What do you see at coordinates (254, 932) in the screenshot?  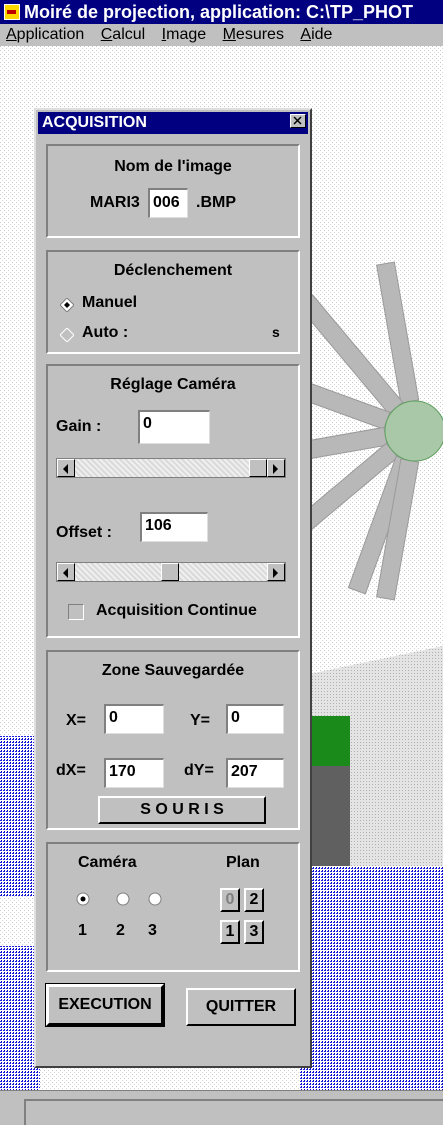 I see `plan-button-3: 3` at bounding box center [254, 932].